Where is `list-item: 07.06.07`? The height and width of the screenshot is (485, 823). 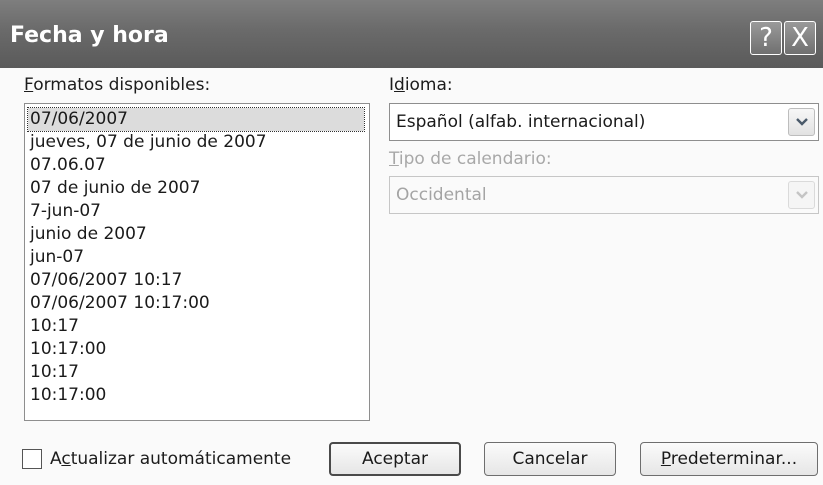
list-item: 07.06.07 is located at coordinates (196, 165).